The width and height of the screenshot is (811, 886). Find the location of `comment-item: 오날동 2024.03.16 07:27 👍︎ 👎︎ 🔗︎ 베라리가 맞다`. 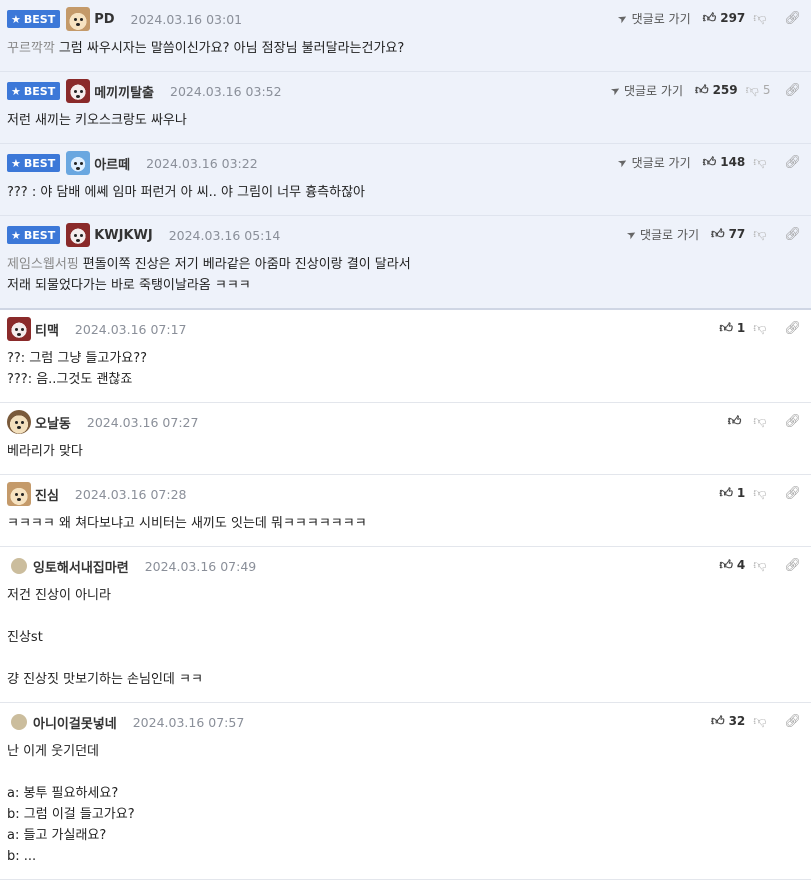

comment-item: 오날동 2024.03.16 07:27 👍︎ 👎︎ 🔗︎ 베라리가 맞다 is located at coordinates (405, 439).